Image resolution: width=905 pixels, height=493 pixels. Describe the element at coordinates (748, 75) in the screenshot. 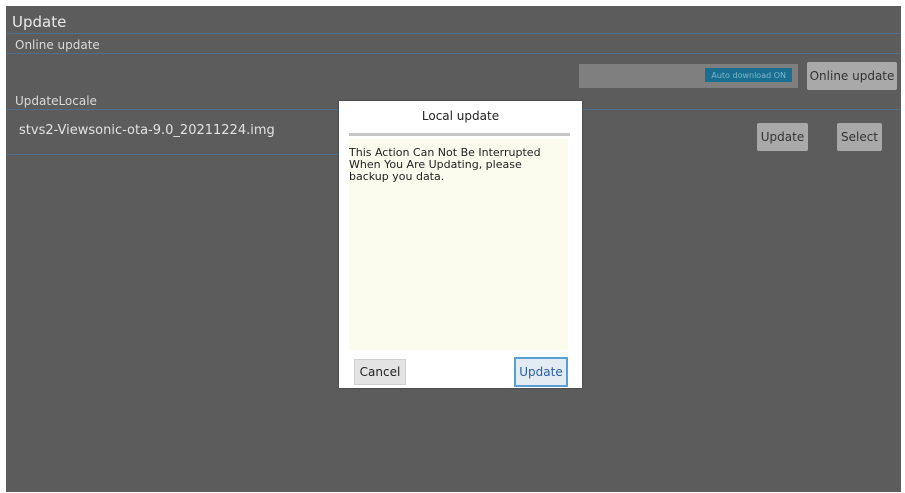

I see `auto-download-badge: Auto download ON` at that location.